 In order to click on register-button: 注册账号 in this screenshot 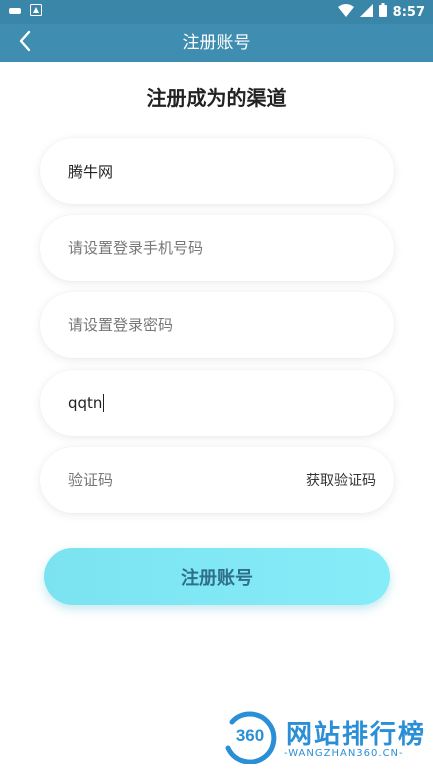, I will do `click(217, 576)`.